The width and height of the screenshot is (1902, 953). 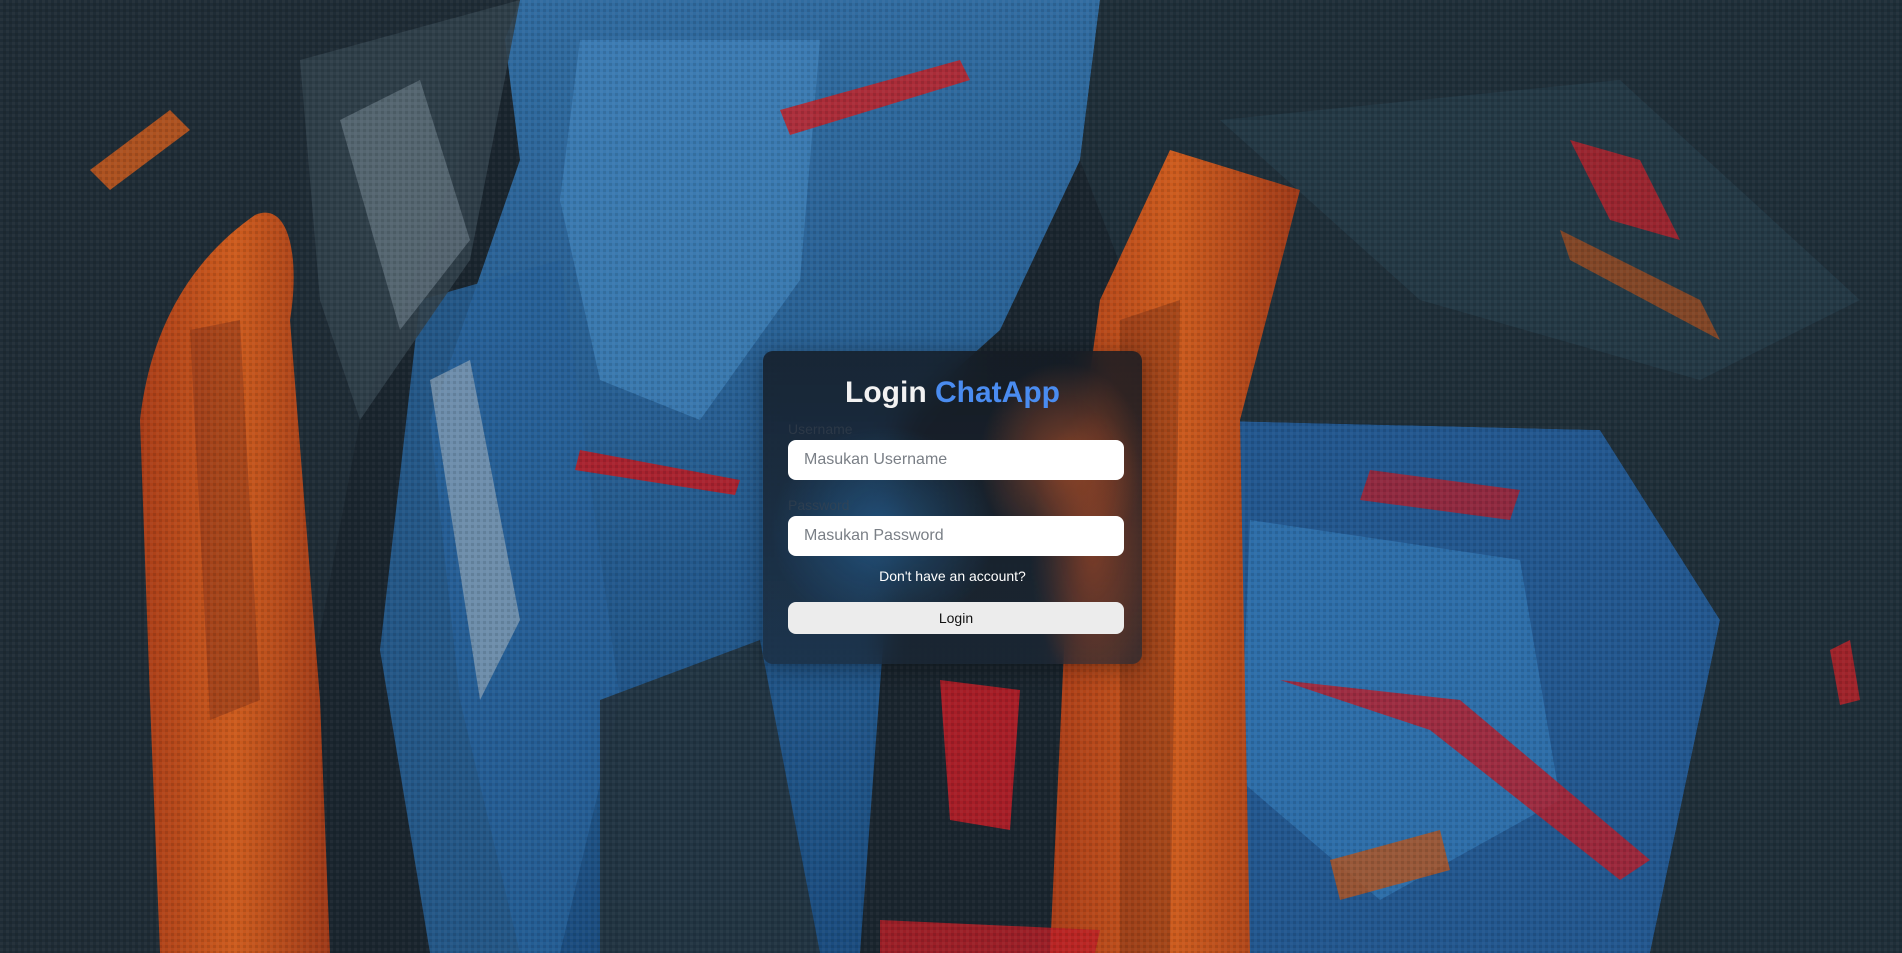 I want to click on password-label: Password, so click(x=819, y=505).